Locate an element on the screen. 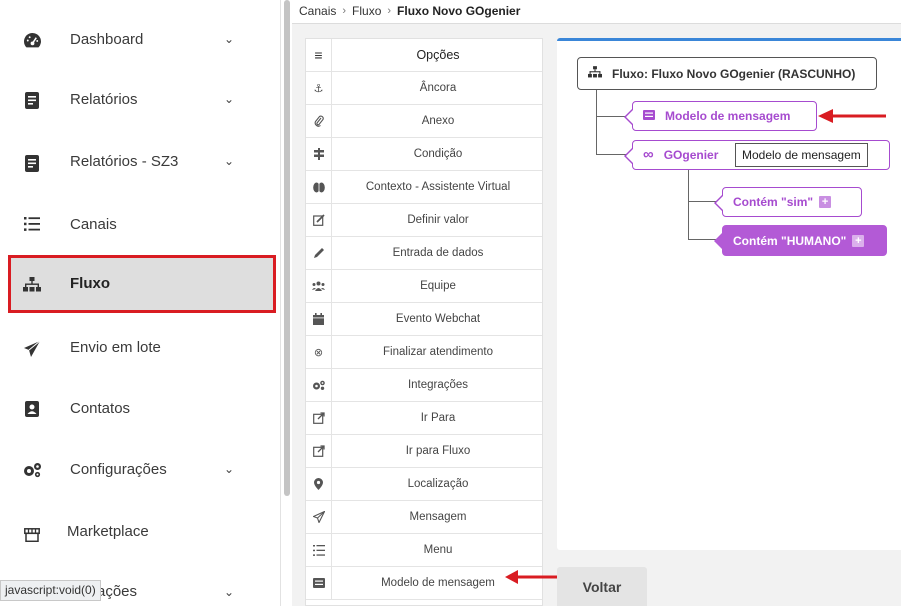 The image size is (901, 606). sidebar-item-marketplace: Marketplace is located at coordinates (140, 533).